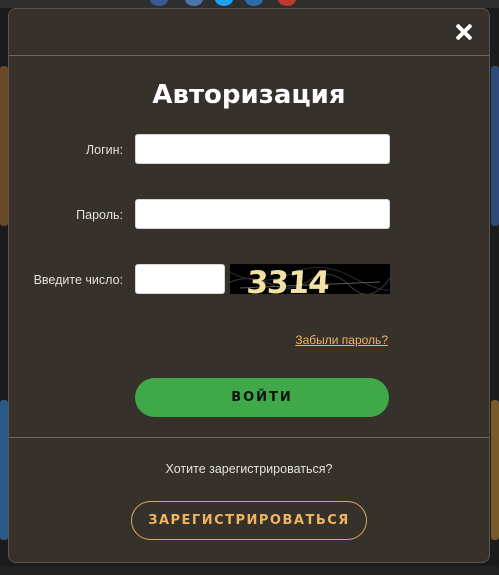  I want to click on captcha-input, so click(180, 279).